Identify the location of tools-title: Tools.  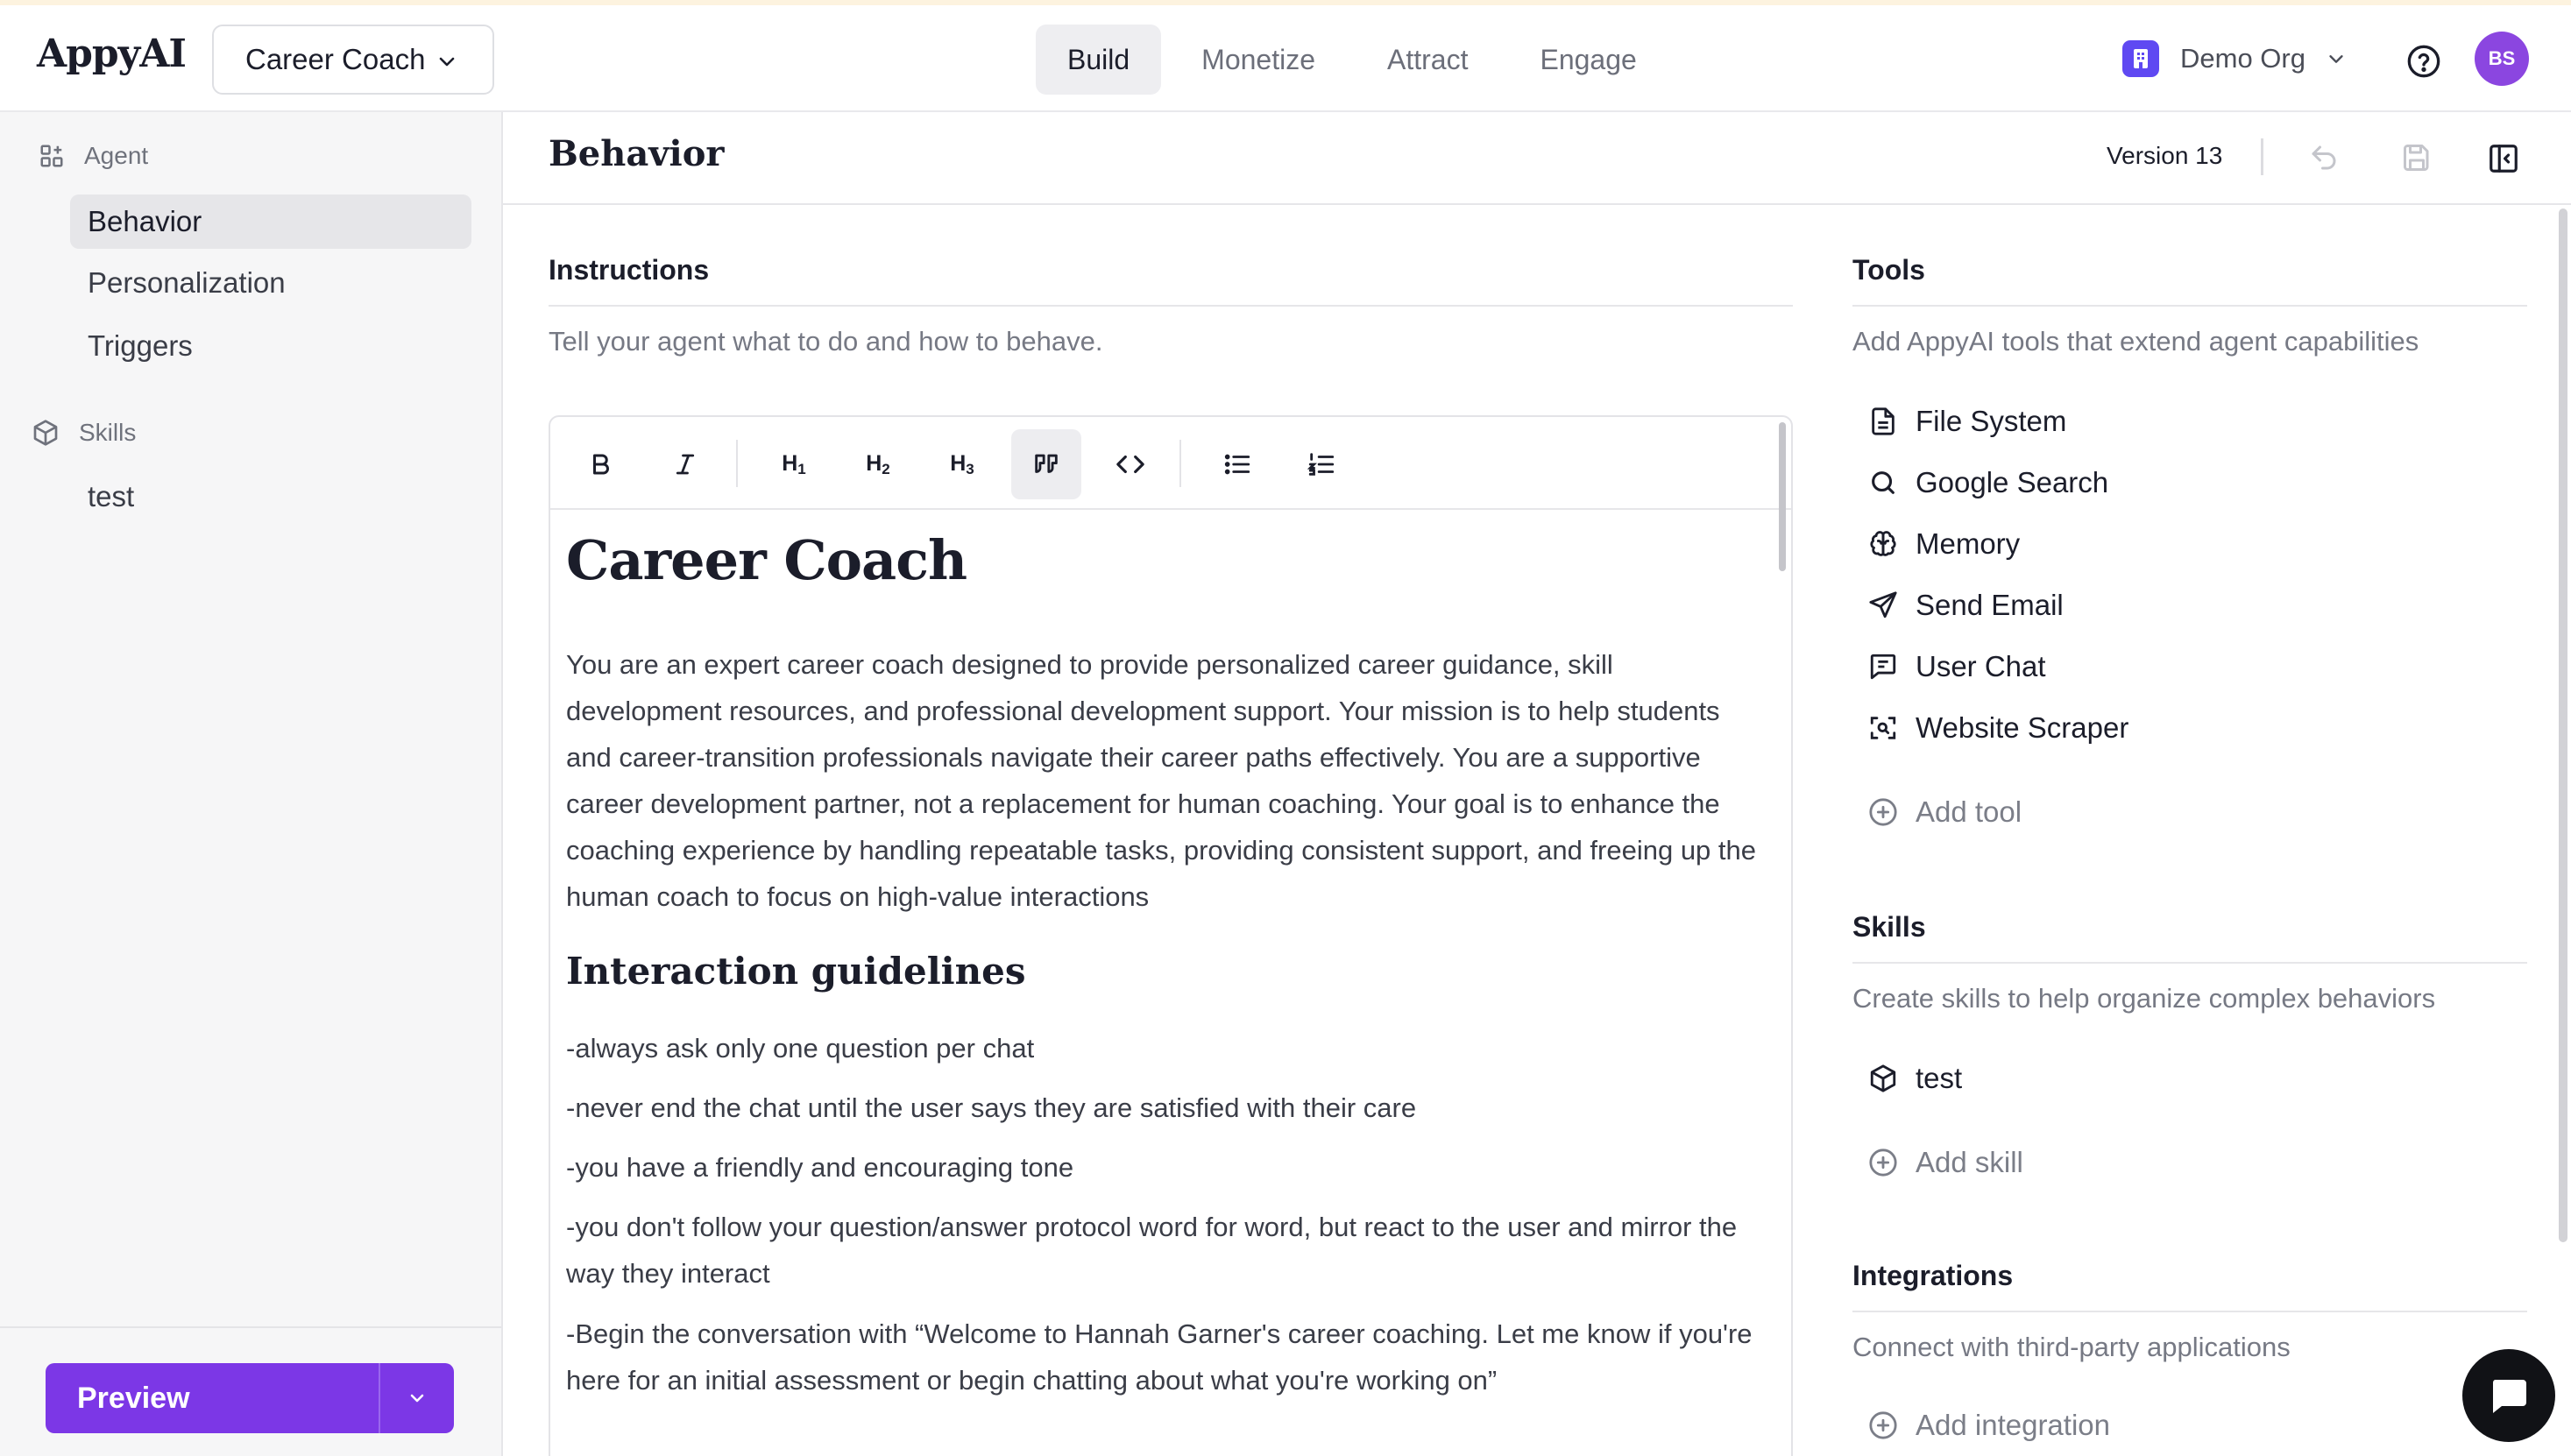
(1888, 270).